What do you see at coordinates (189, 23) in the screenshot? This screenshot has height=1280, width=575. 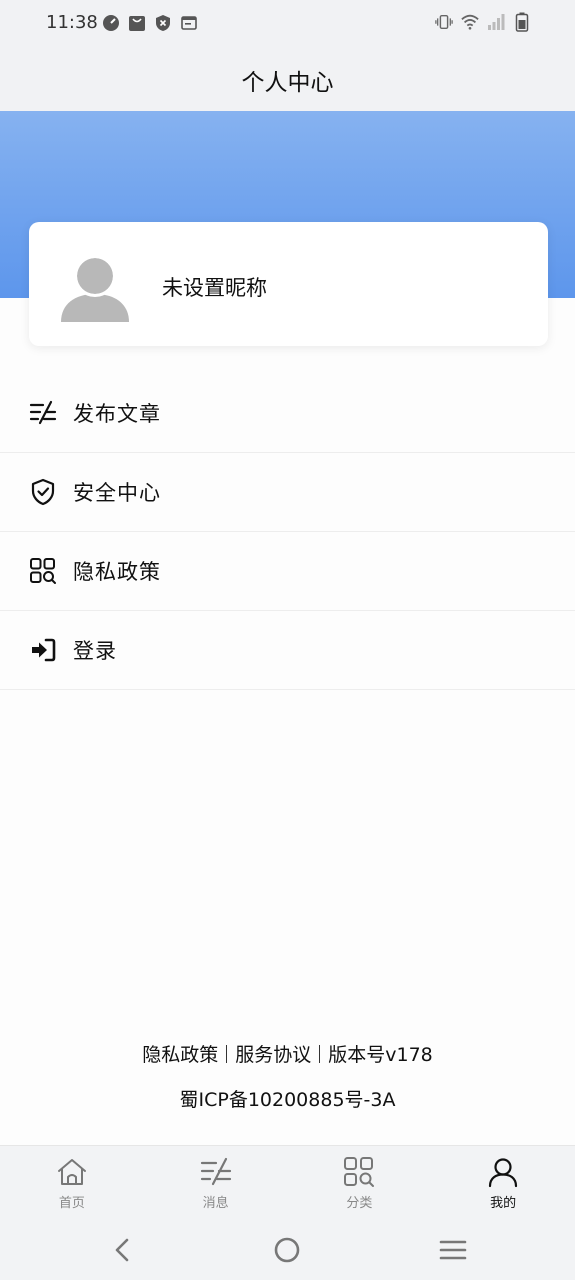 I see `window-icon` at bounding box center [189, 23].